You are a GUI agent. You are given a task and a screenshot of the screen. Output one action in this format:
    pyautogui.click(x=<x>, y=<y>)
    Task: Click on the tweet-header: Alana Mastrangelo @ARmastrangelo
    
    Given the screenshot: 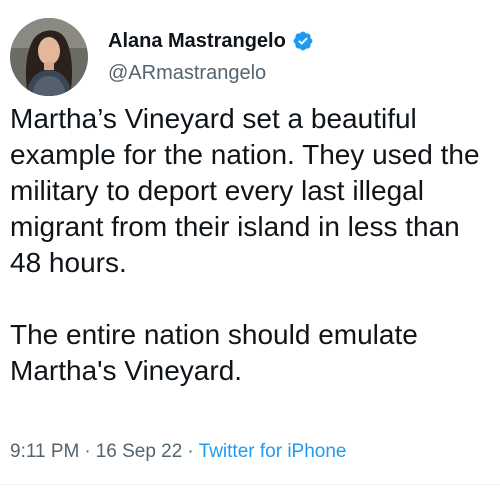 What is the action you would take?
    pyautogui.click(x=162, y=57)
    